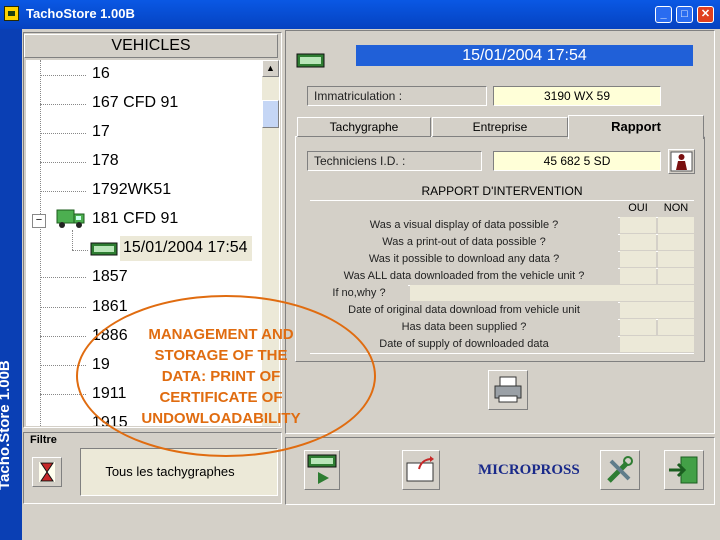 This screenshot has height=540, width=720. What do you see at coordinates (170, 471) in the screenshot?
I see `filter-value: Tous les tachygraphes` at bounding box center [170, 471].